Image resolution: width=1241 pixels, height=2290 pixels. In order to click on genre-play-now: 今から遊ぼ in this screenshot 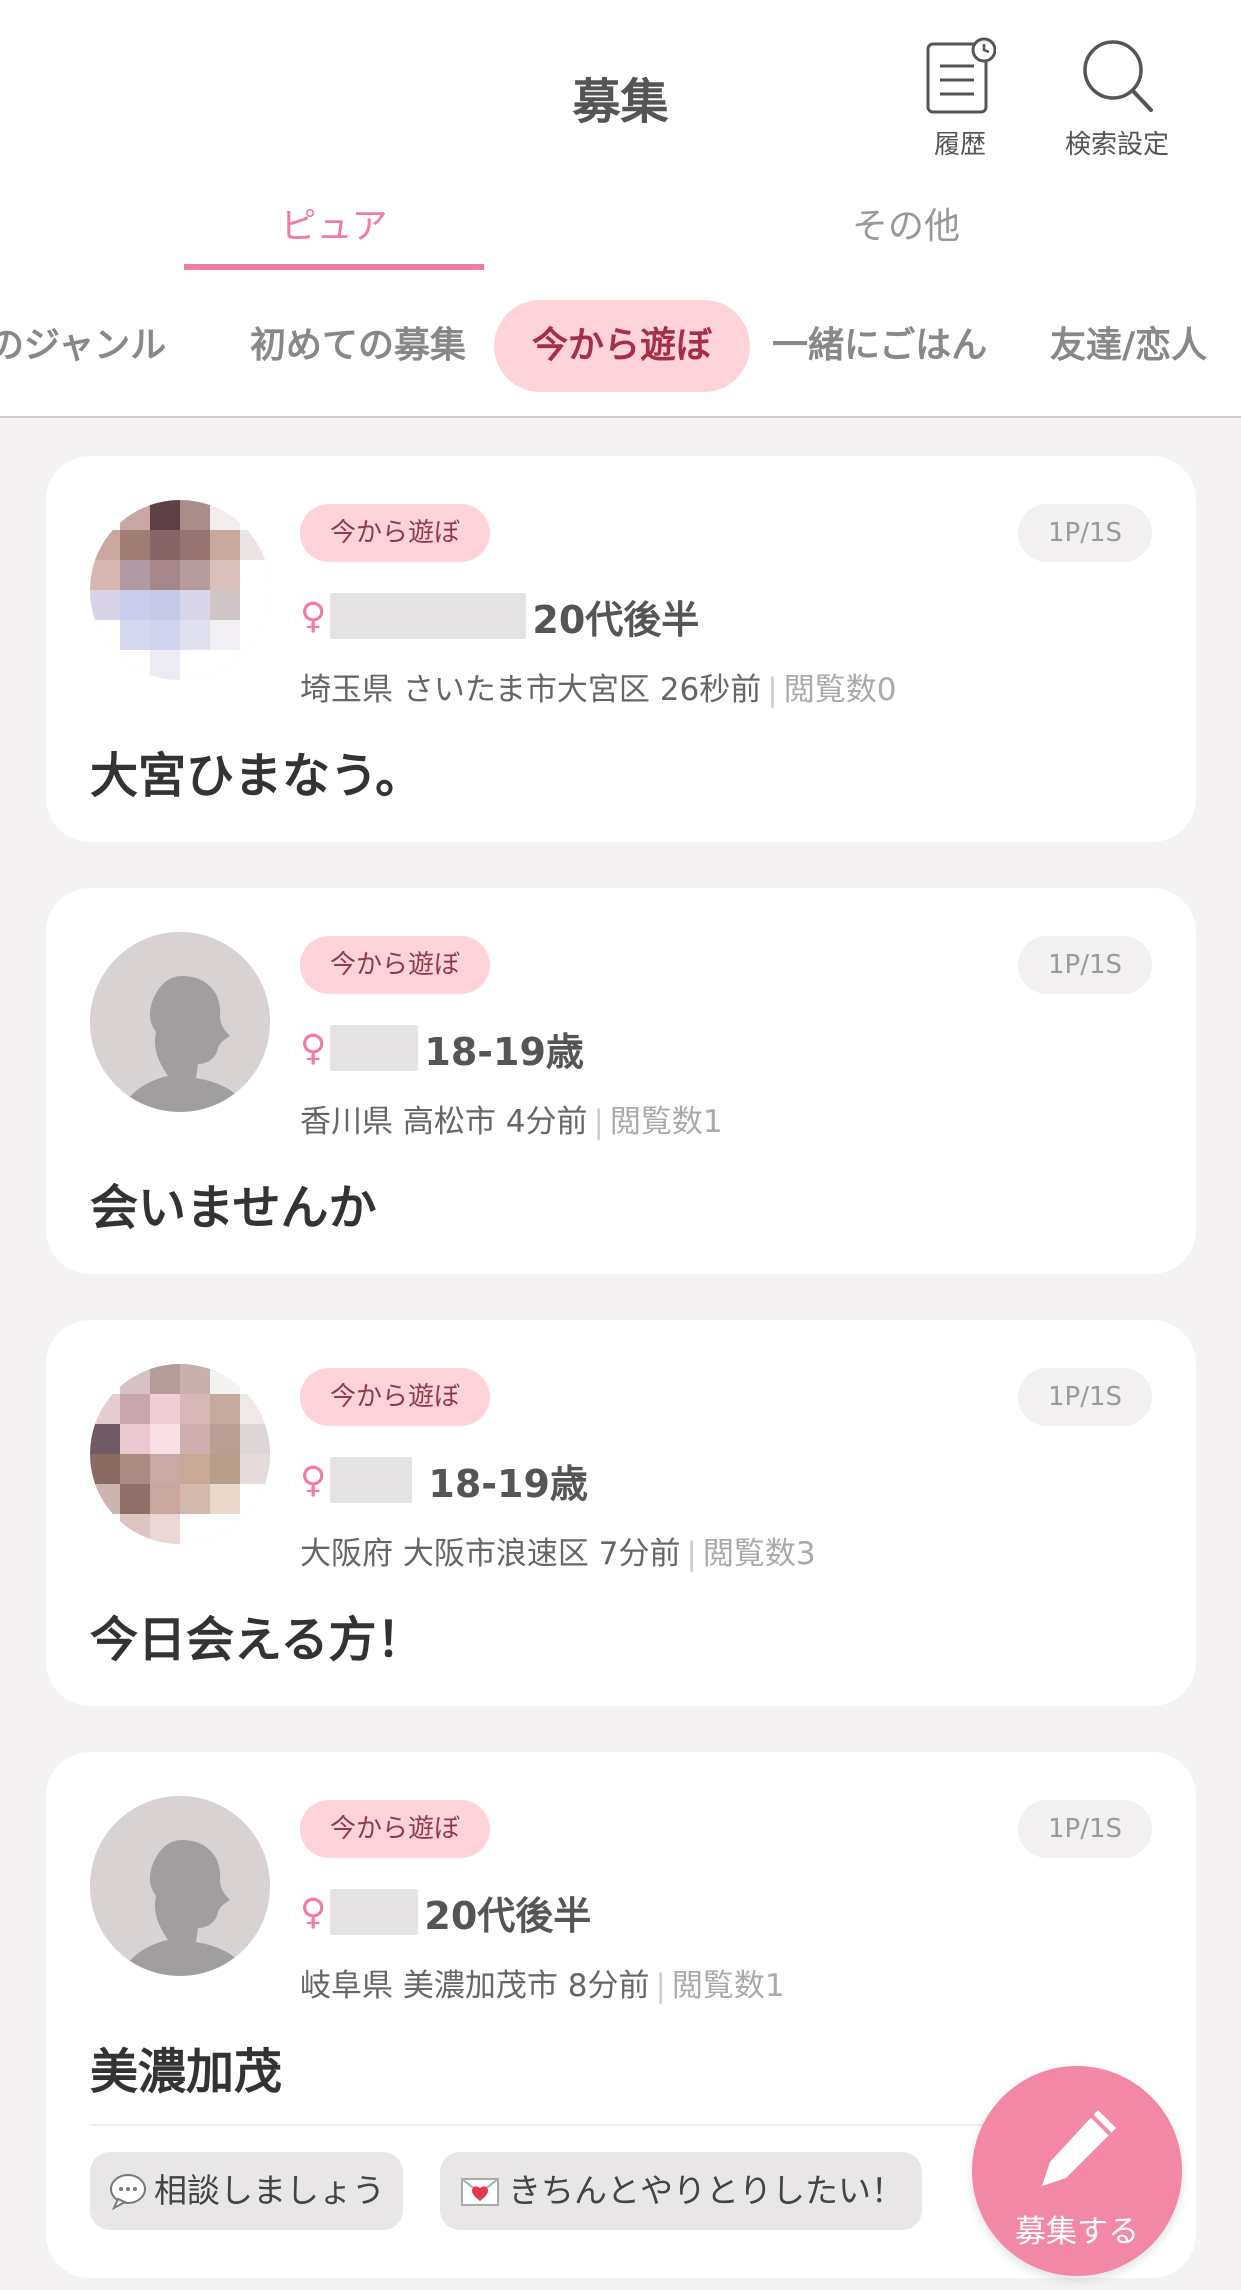, I will do `click(622, 346)`.